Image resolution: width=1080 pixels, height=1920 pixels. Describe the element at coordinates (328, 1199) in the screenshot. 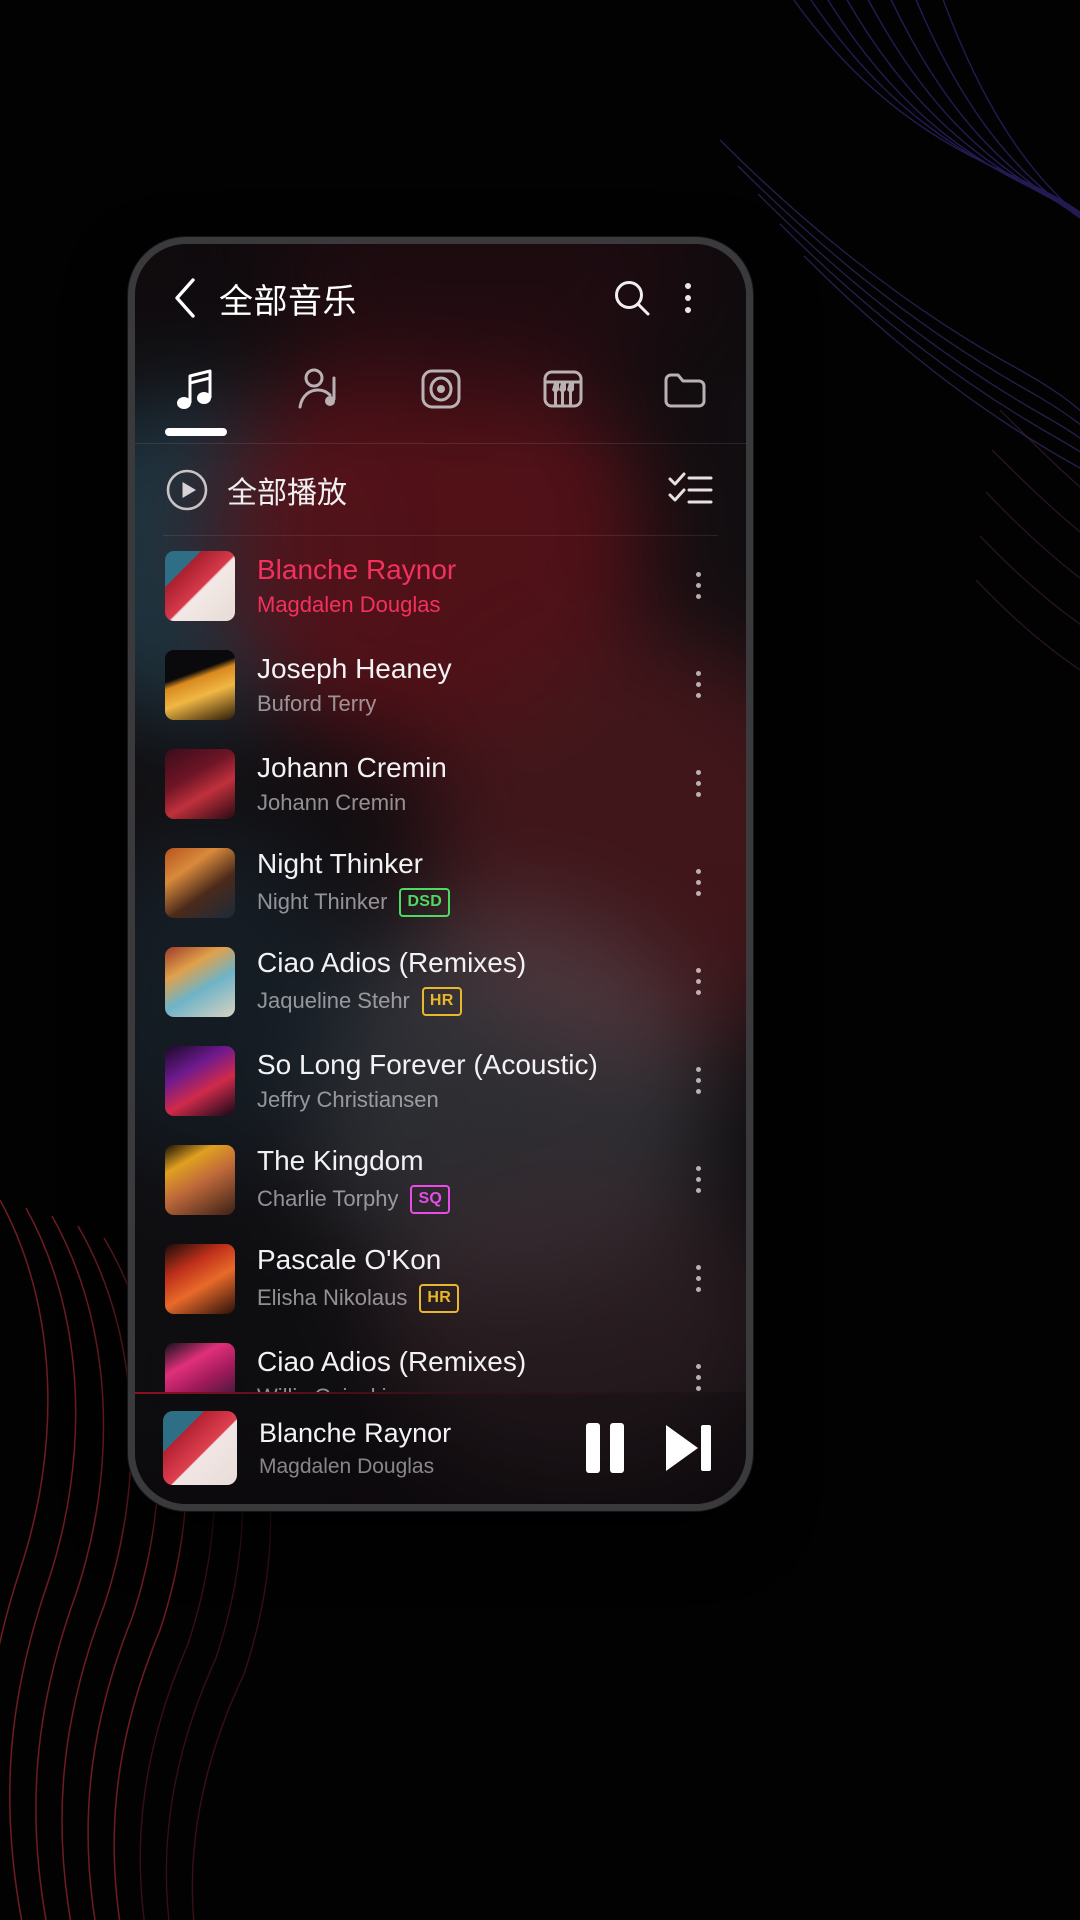

I see `song-artist: Charlie Torphy` at that location.